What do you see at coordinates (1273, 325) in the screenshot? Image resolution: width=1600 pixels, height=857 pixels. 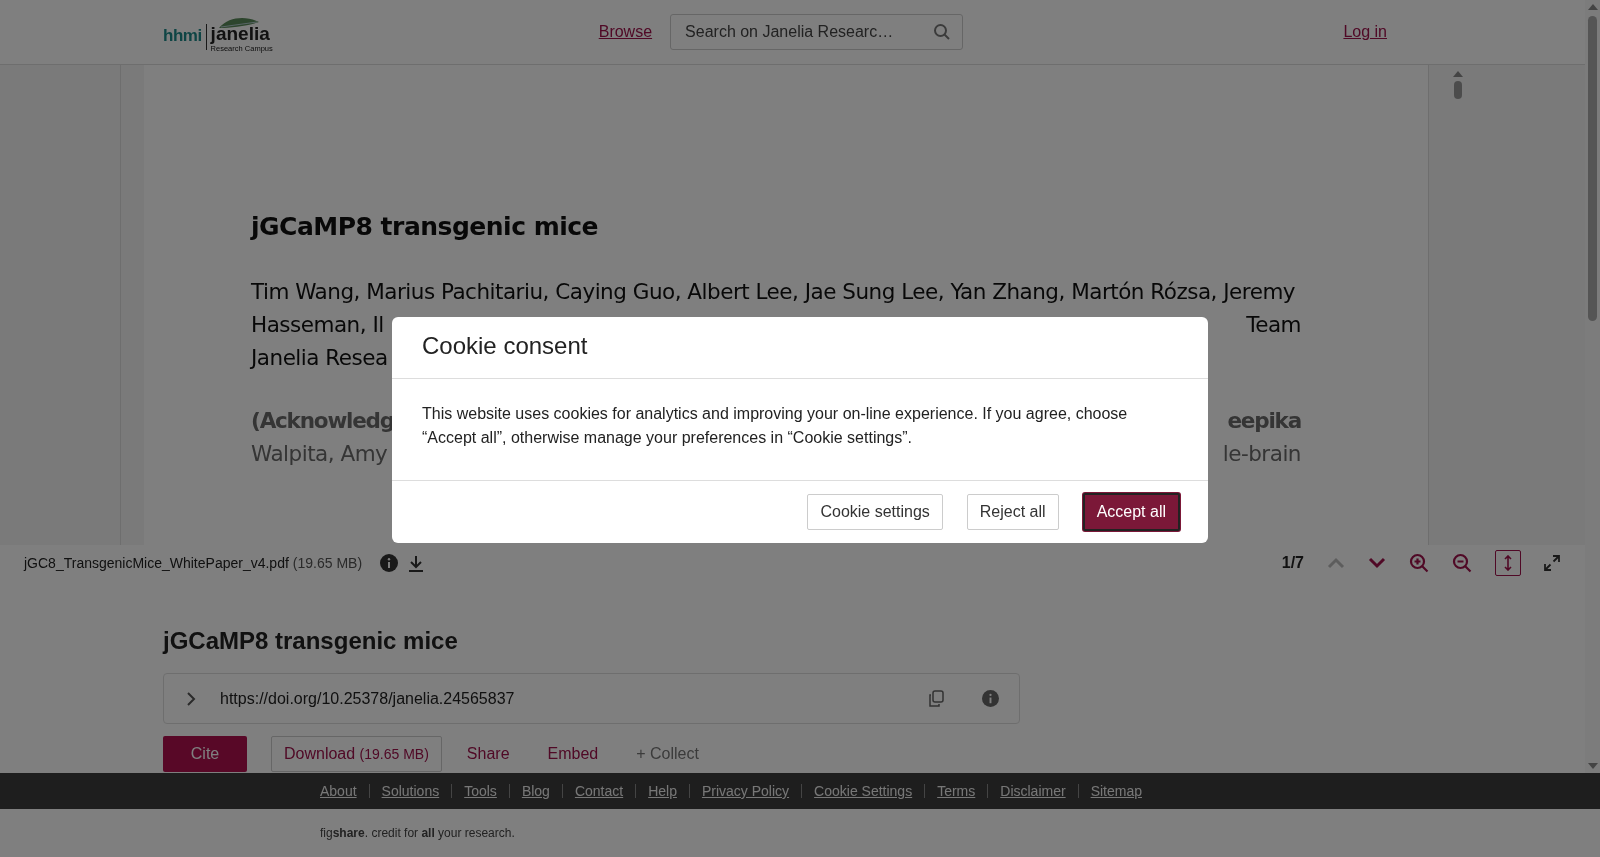 I see `pdf-text-fragment: Team` at bounding box center [1273, 325].